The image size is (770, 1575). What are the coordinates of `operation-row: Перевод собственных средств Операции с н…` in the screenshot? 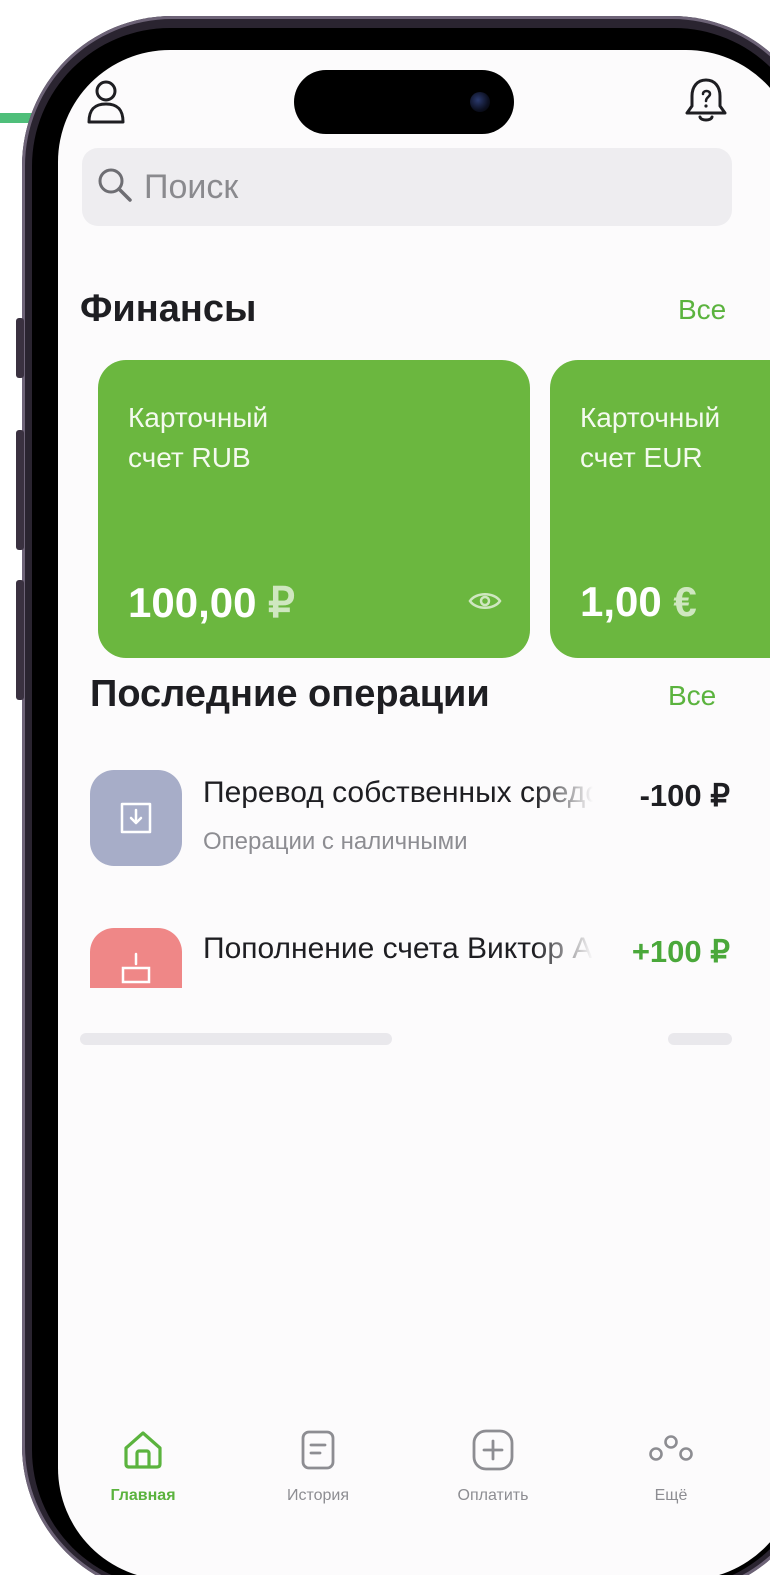 It's located at (410, 820).